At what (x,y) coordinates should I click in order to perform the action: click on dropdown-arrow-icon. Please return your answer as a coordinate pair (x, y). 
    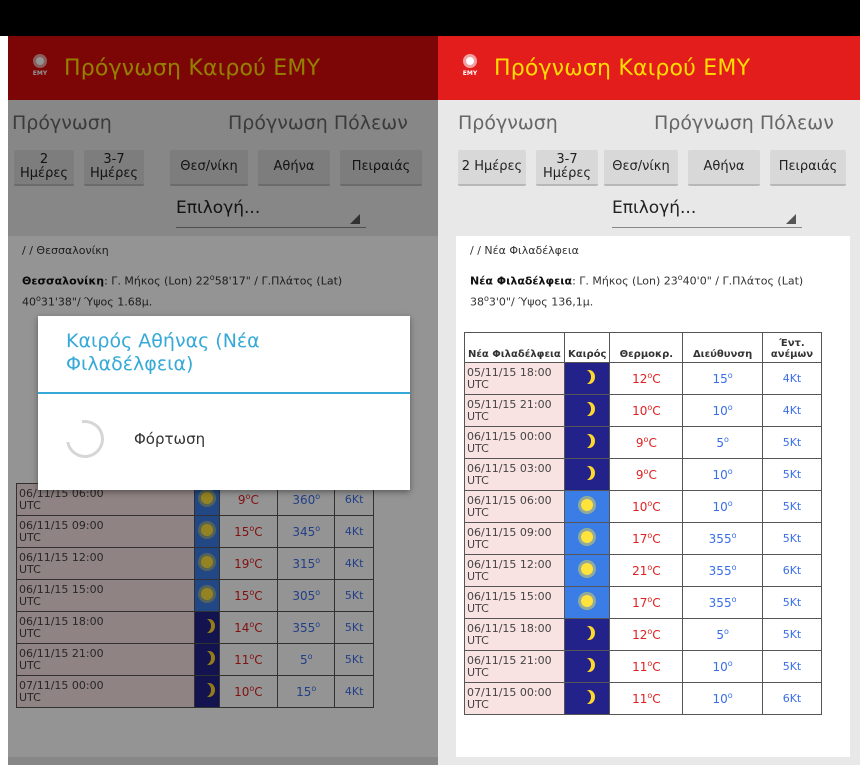
    Looking at the image, I should click on (791, 219).